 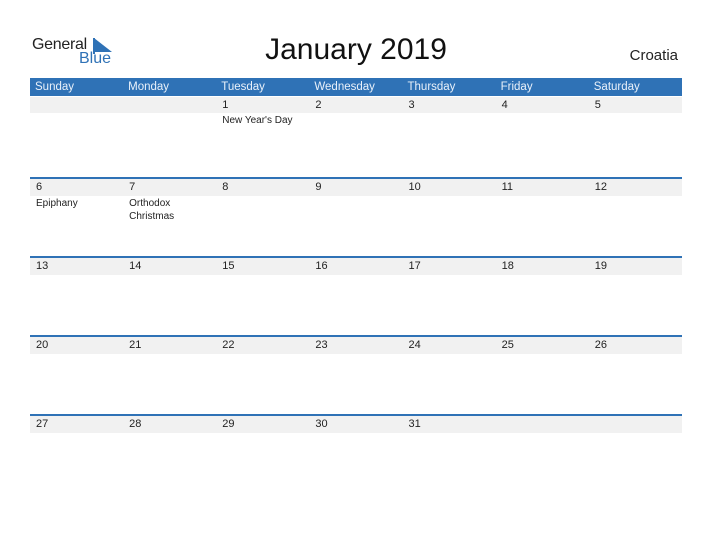 I want to click on week-row: 20 21 22 23 24 25 26, so click(x=356, y=374).